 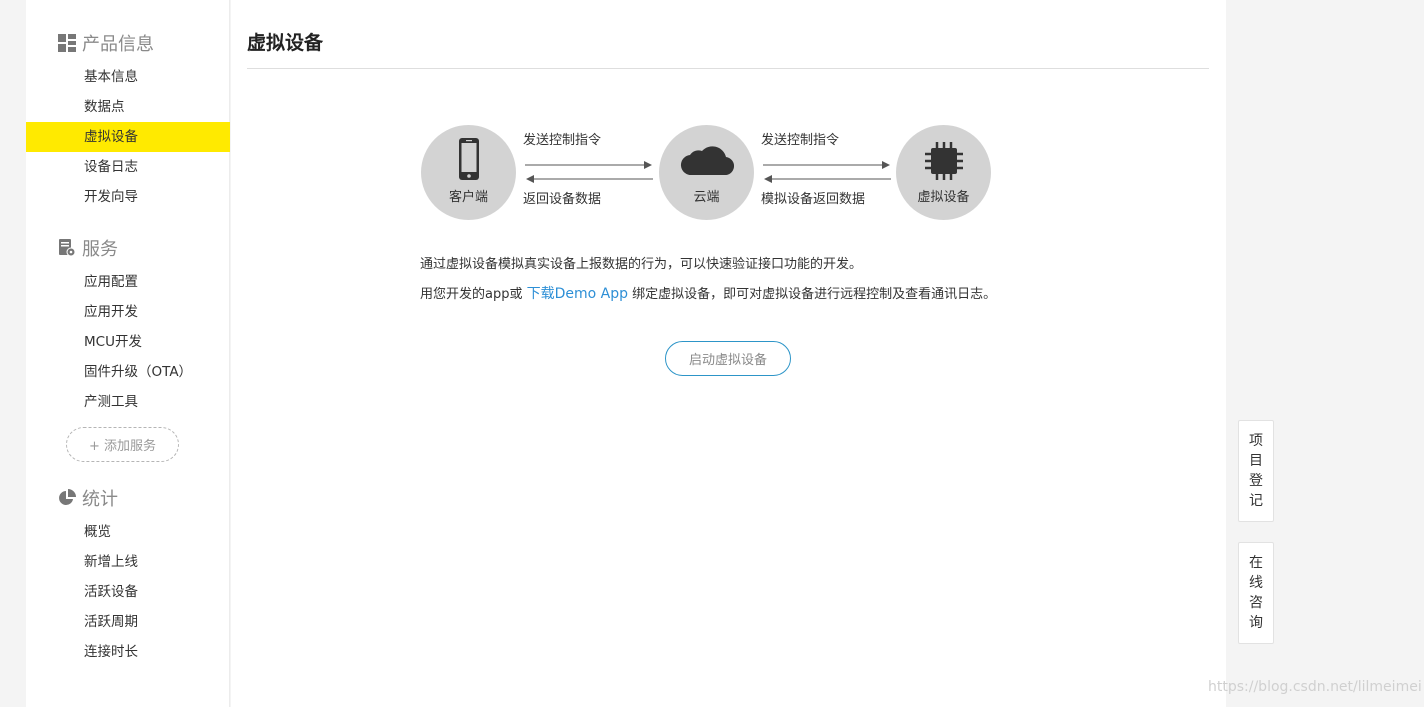 I want to click on description-prefix: 用您开发的app或, so click(x=473, y=294).